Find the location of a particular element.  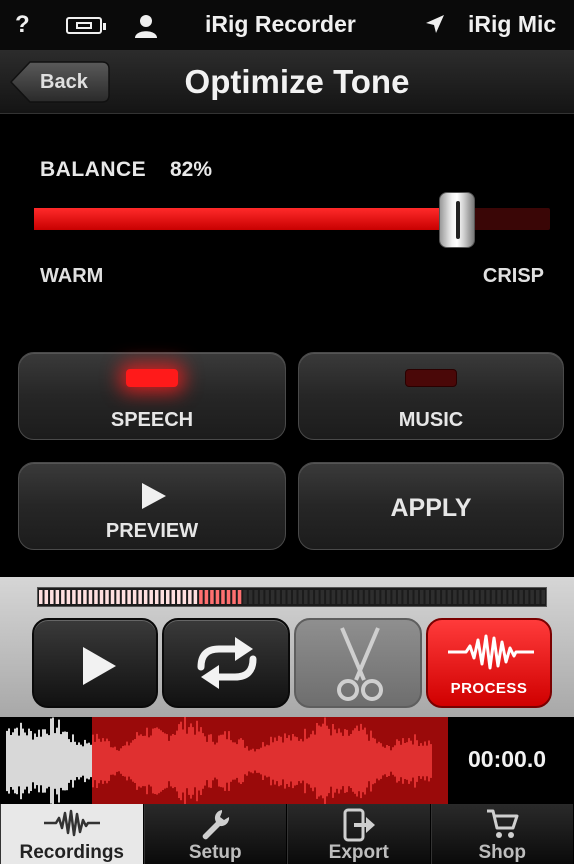

trim-button is located at coordinates (358, 663).